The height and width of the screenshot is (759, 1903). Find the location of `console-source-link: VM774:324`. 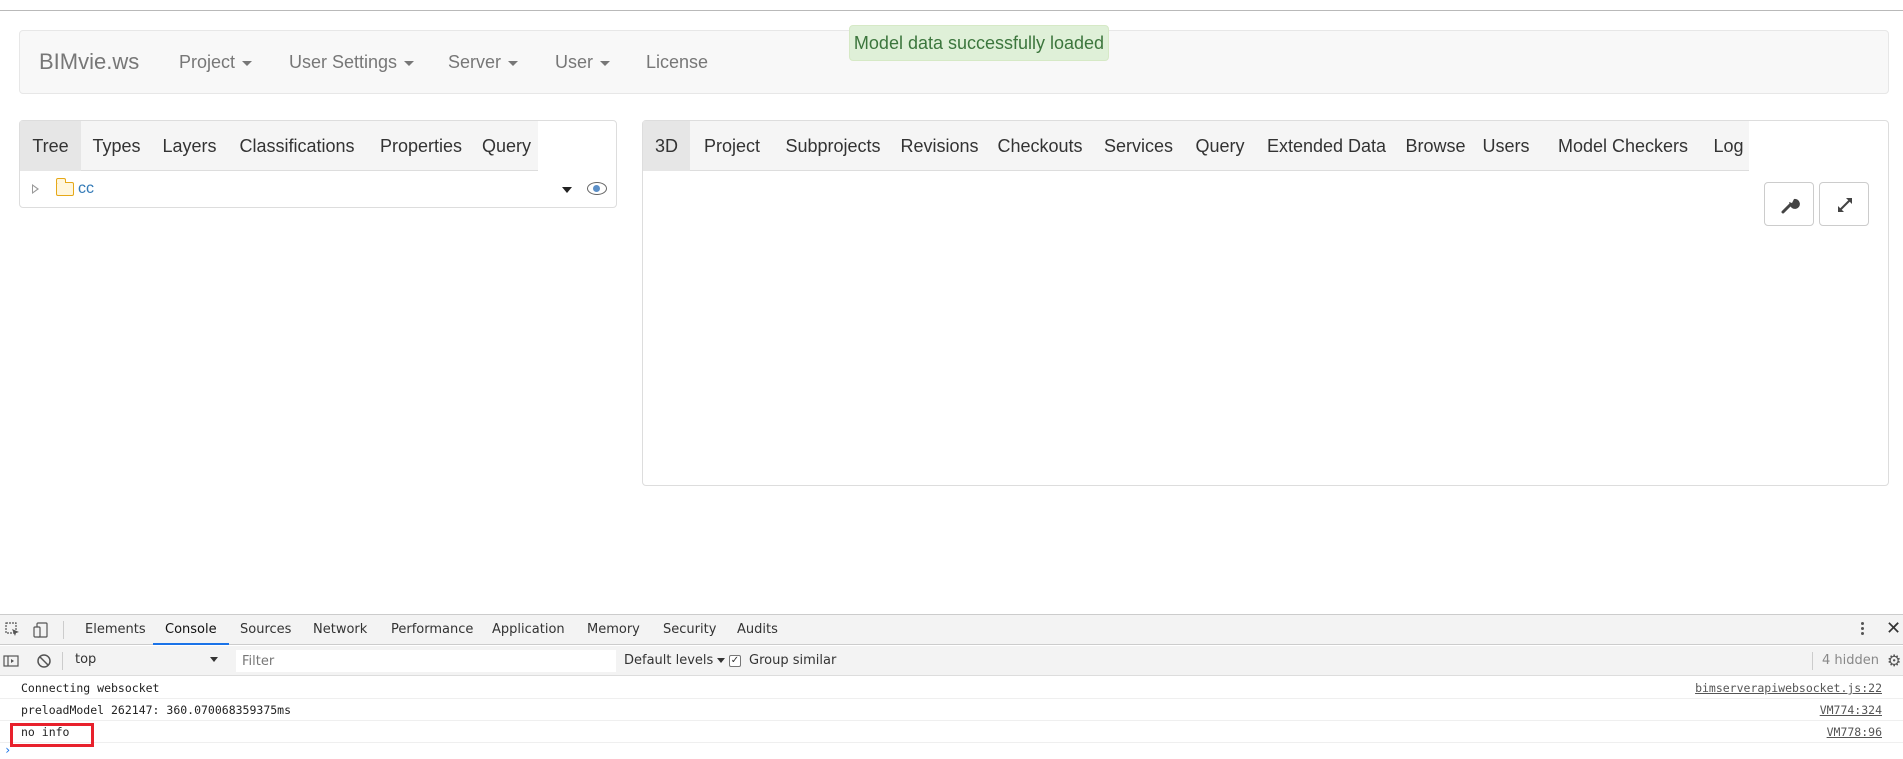

console-source-link: VM774:324 is located at coordinates (1851, 710).